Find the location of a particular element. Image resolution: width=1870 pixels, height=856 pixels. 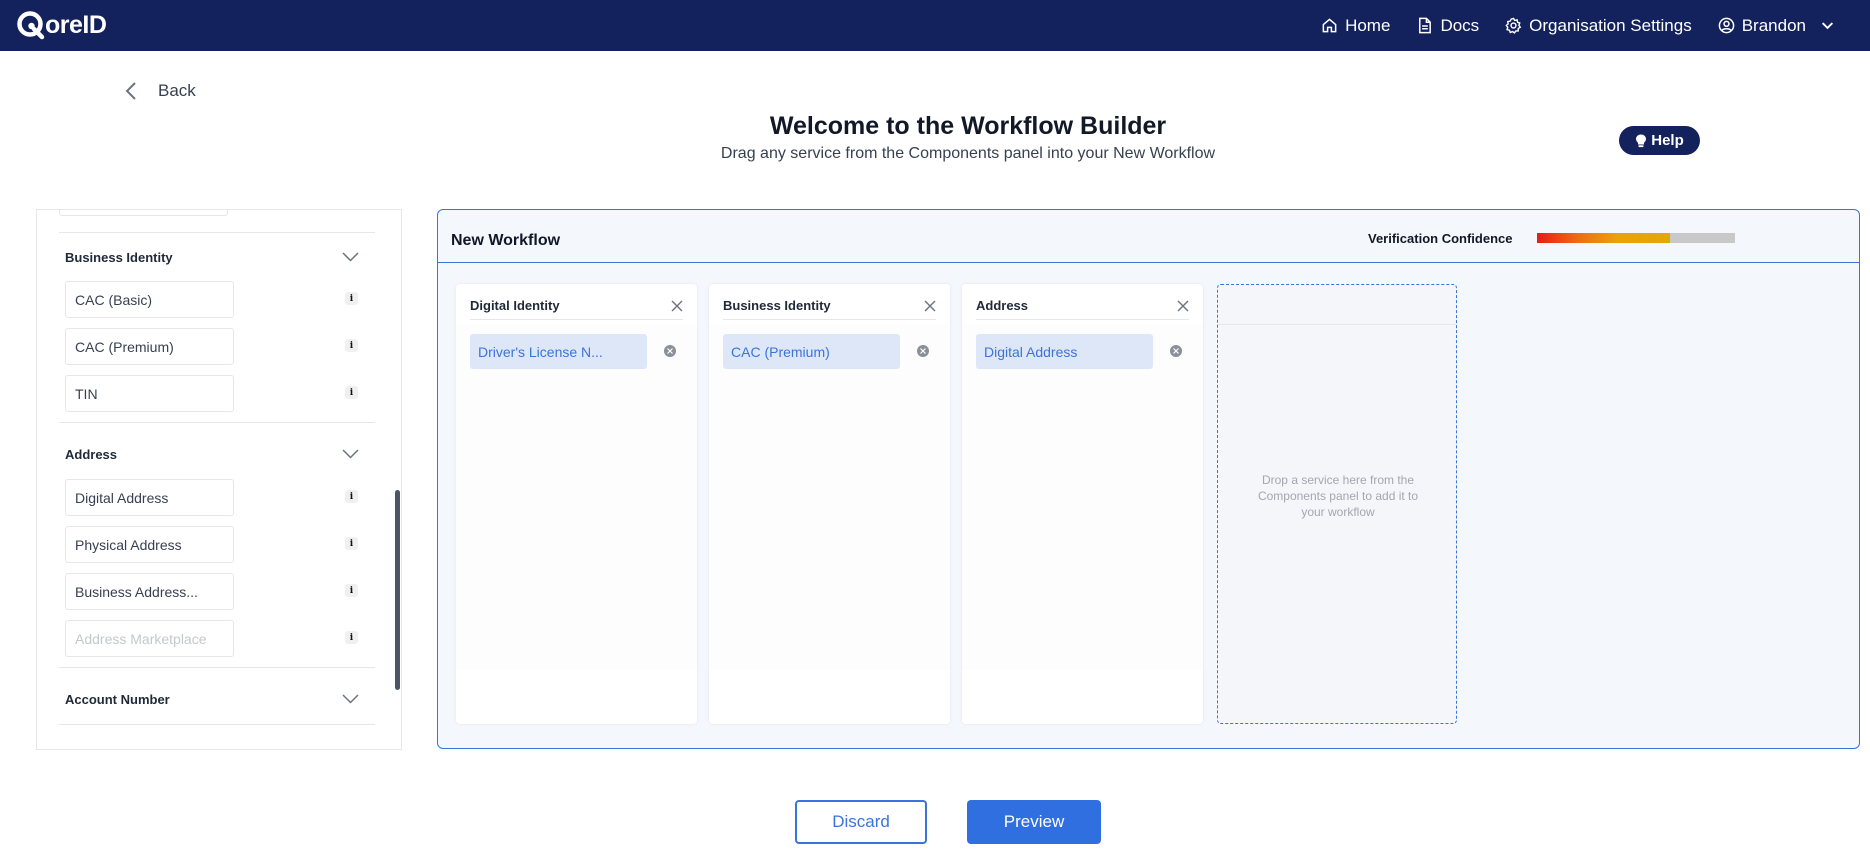

step-header: Business Identity is located at coordinates (829, 308).